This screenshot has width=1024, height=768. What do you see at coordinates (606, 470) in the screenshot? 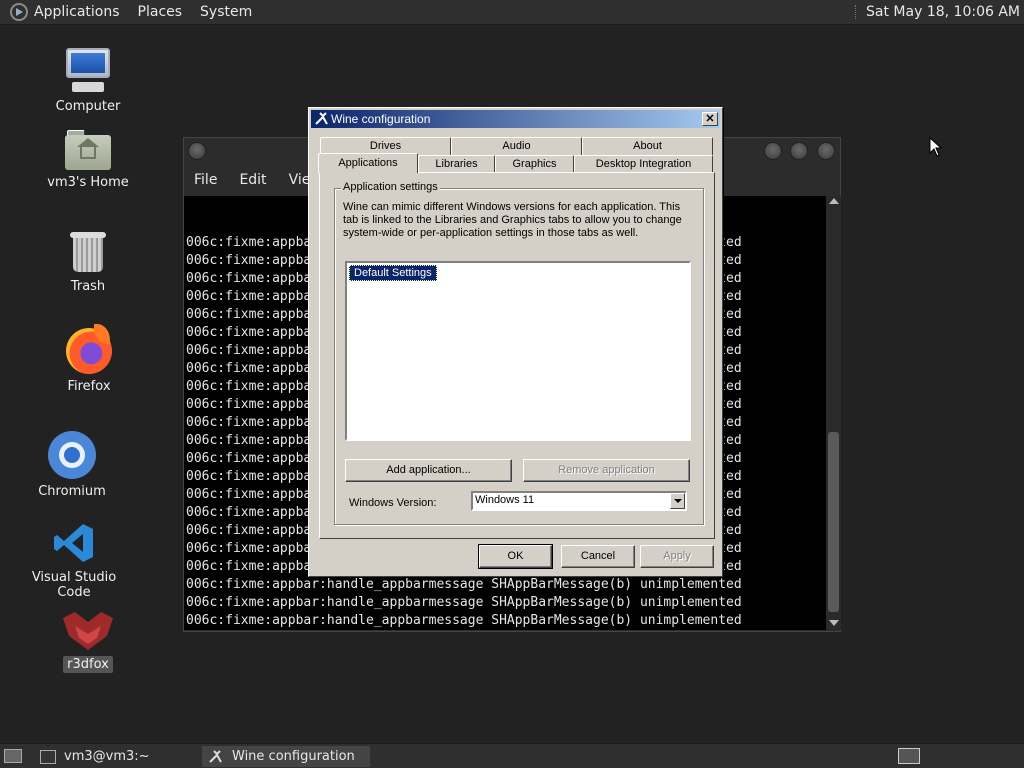
I see `remove-application-button: Remove application` at bounding box center [606, 470].